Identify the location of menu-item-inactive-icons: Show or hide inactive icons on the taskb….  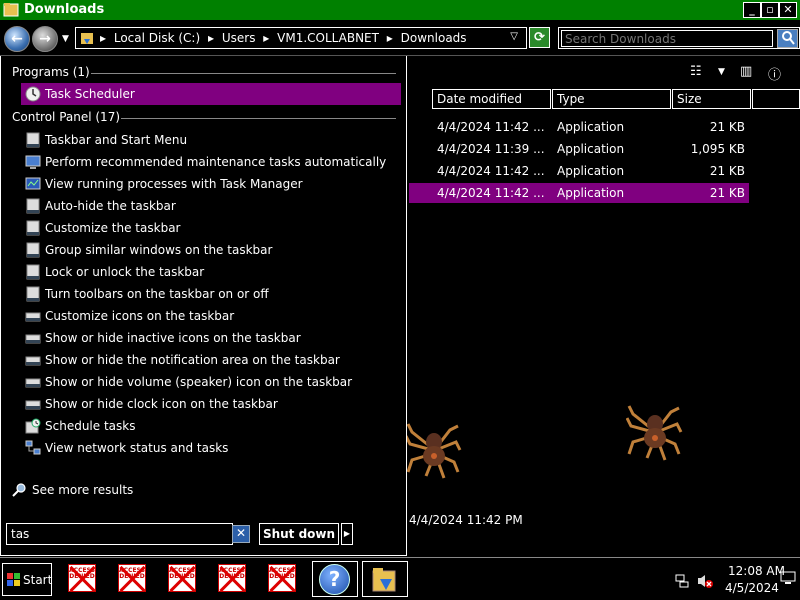
(211, 338).